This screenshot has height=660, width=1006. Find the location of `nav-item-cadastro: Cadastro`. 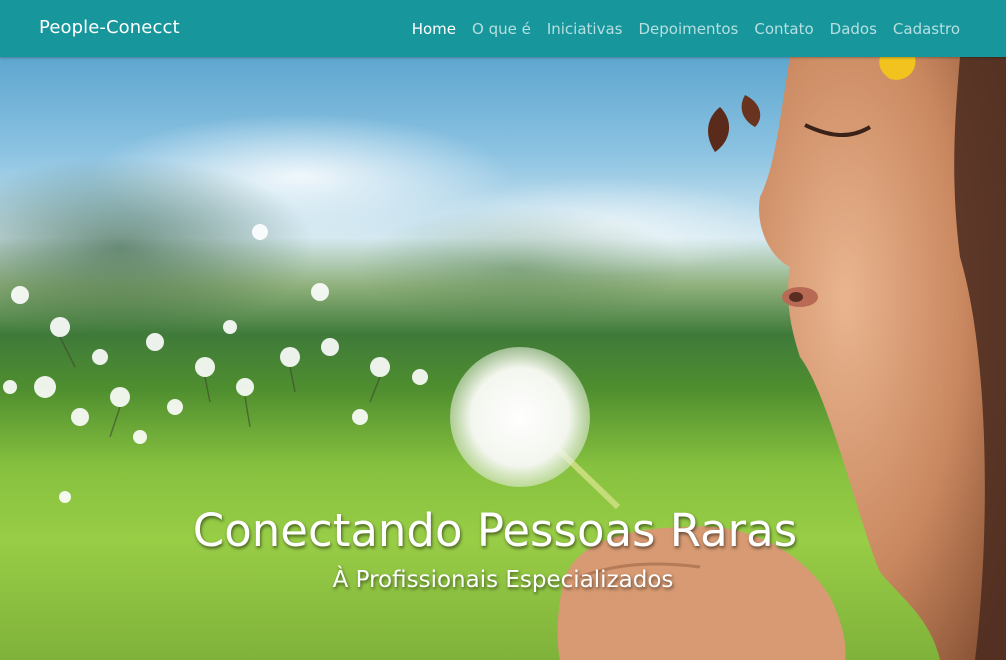

nav-item-cadastro: Cadastro is located at coordinates (926, 28).